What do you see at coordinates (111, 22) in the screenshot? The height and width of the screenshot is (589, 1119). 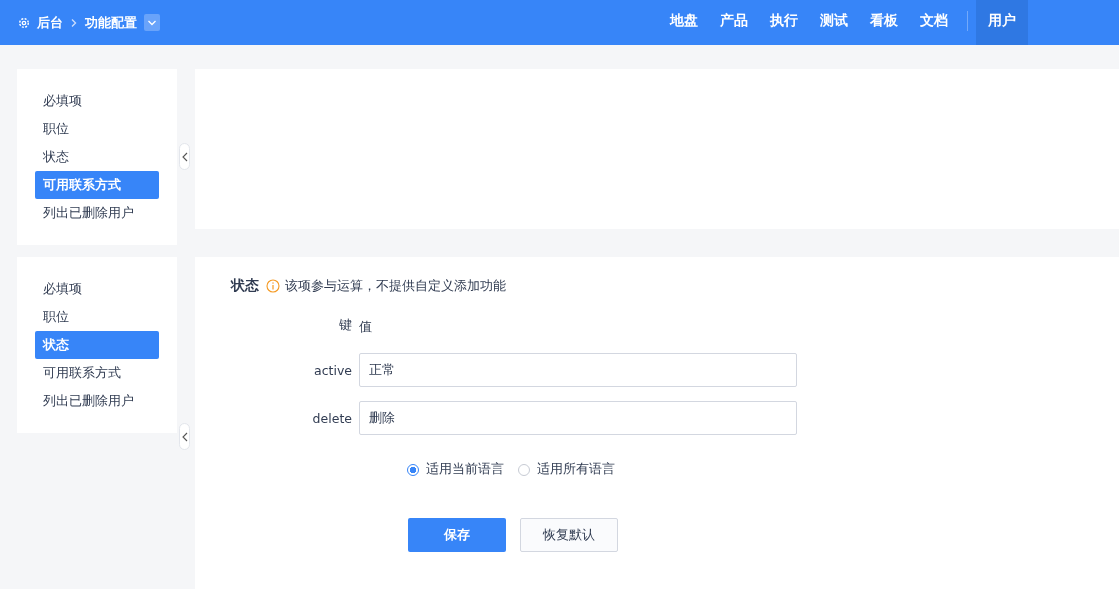 I see `breadcrumb-link: 功能配置` at bounding box center [111, 22].